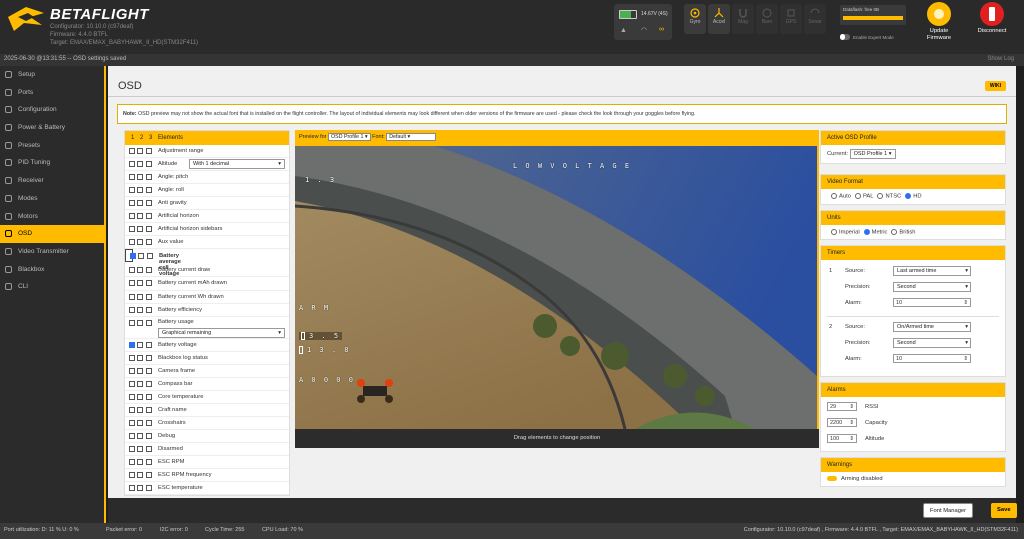  Describe the element at coordinates (207, 297) in the screenshot. I see `element-row-battery-current-wh-drawn: Battery current Wh drawn` at that location.